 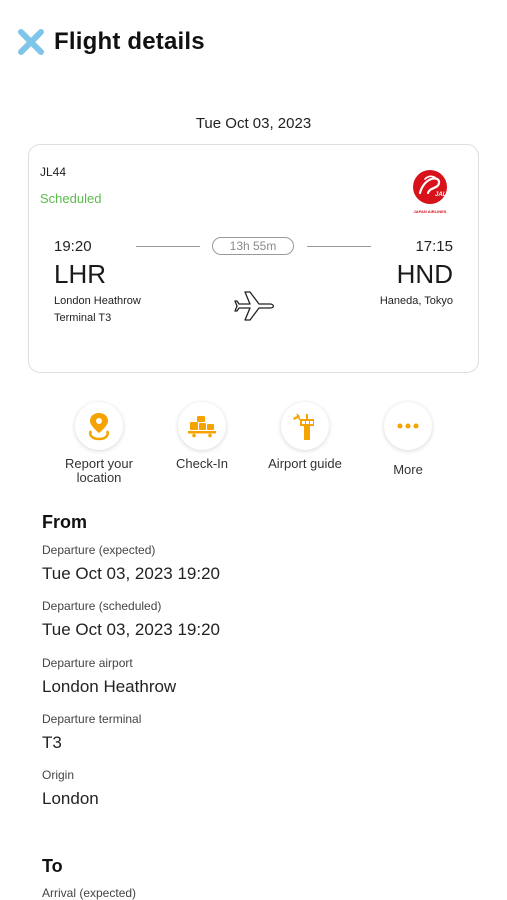 I want to click on report-location-button: Report your location, so click(x=99, y=443).